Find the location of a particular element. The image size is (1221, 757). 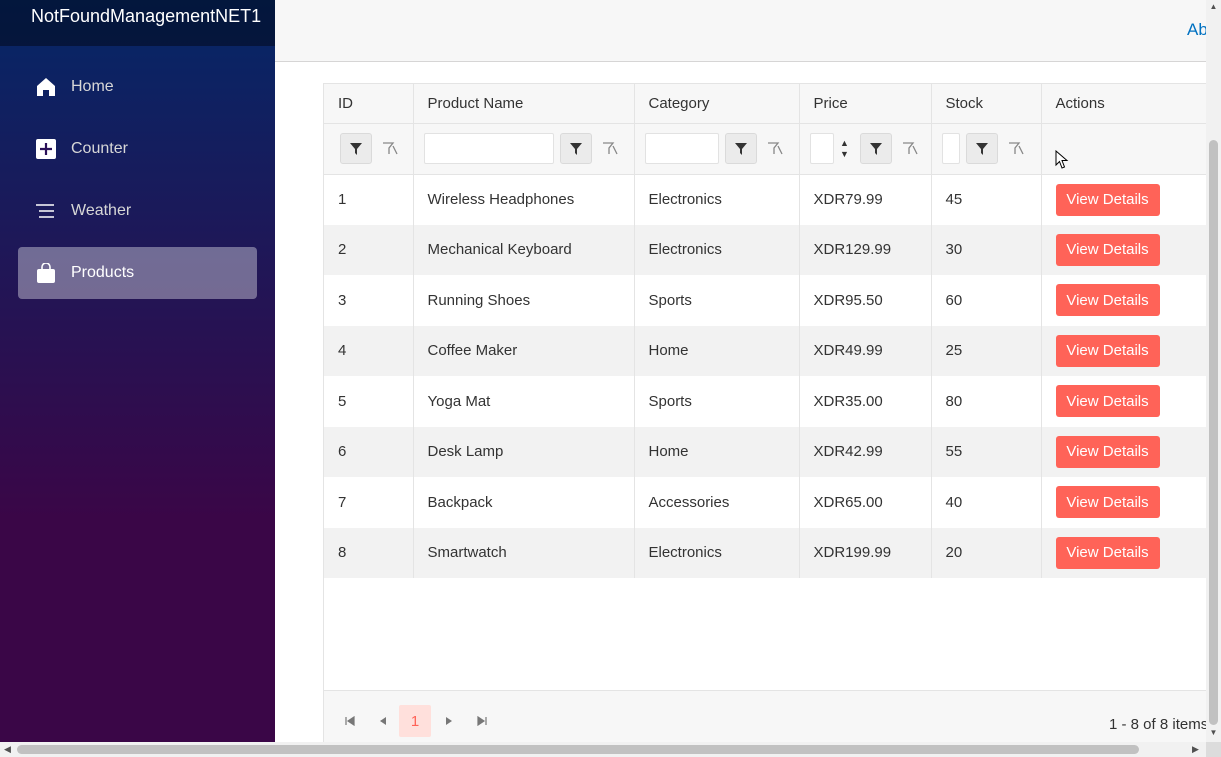

cell-stock: 80 is located at coordinates (986, 401).